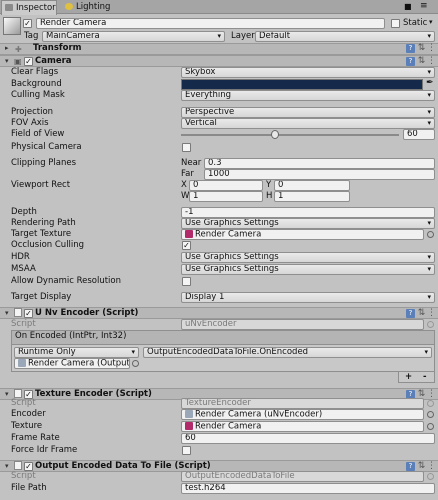 Image resolution: width=438 pixels, height=500 pixels. Describe the element at coordinates (35, 72) in the screenshot. I see `clear-flags-label: Clear Flags` at that location.